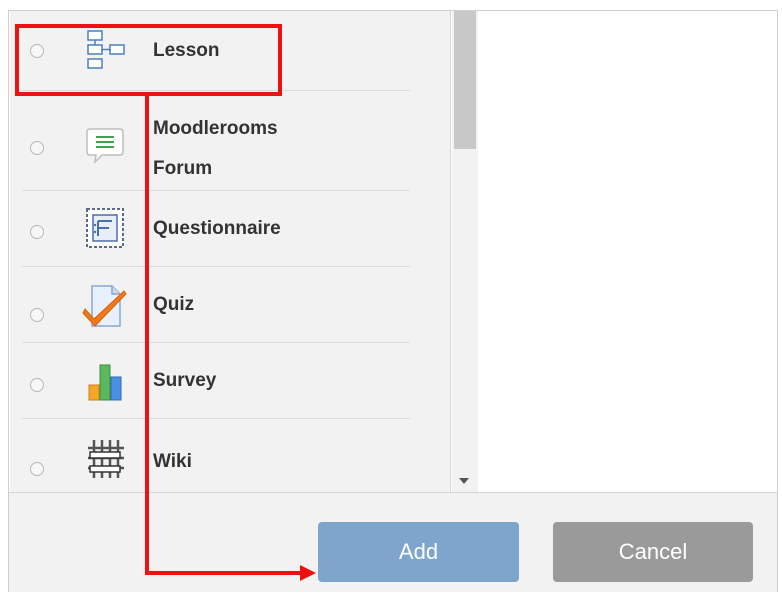  I want to click on questionnaire-icon, so click(105, 228).